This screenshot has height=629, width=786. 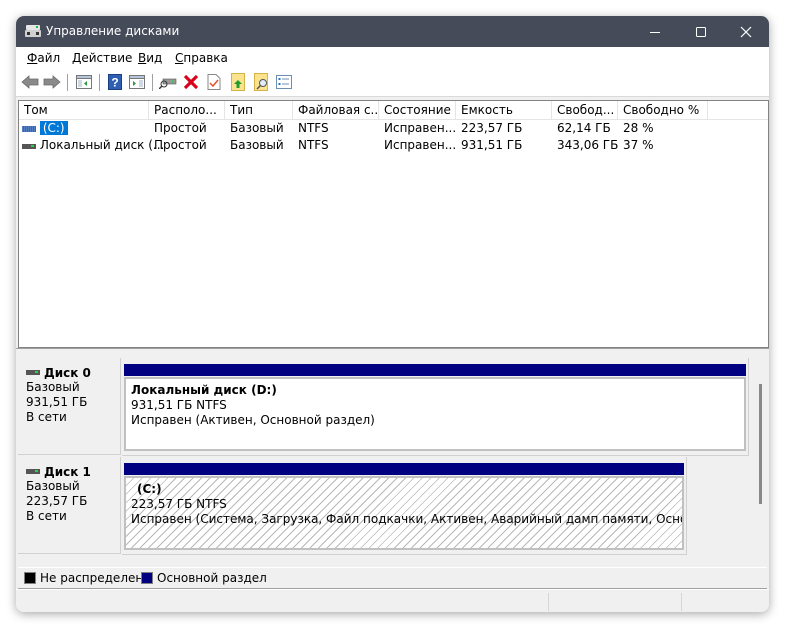 I want to click on maximize-button, so click(x=701, y=31).